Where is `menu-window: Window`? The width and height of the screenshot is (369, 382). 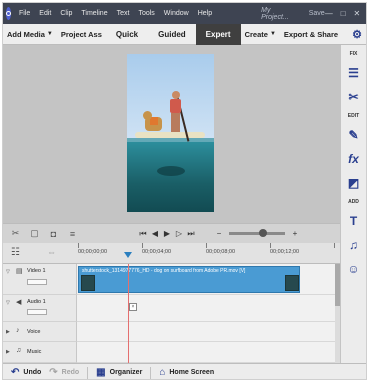
menu-window: Window is located at coordinates (176, 13).